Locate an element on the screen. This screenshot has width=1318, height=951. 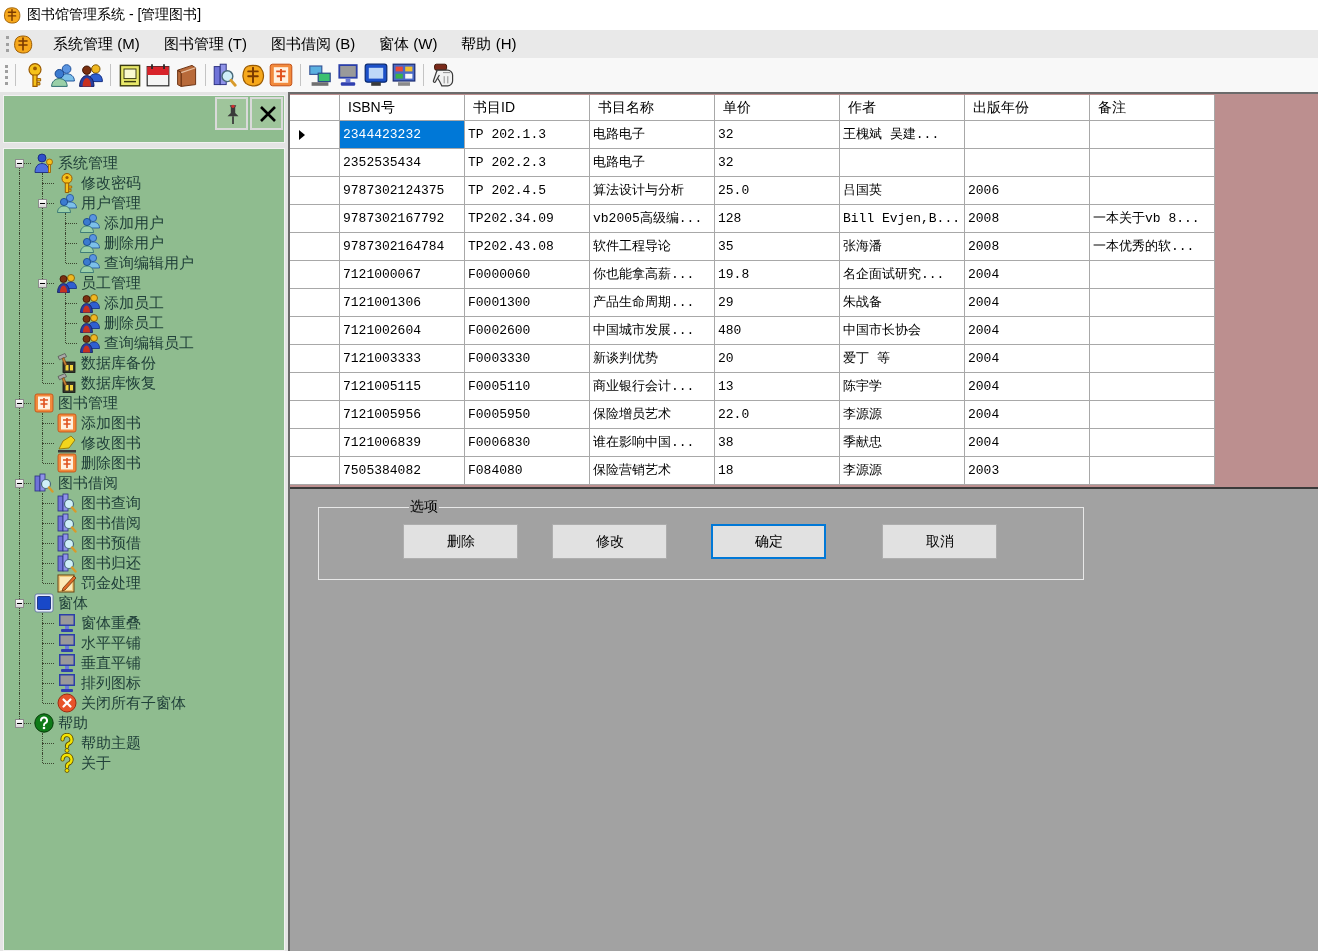
computers-icon is located at coordinates (320, 75).